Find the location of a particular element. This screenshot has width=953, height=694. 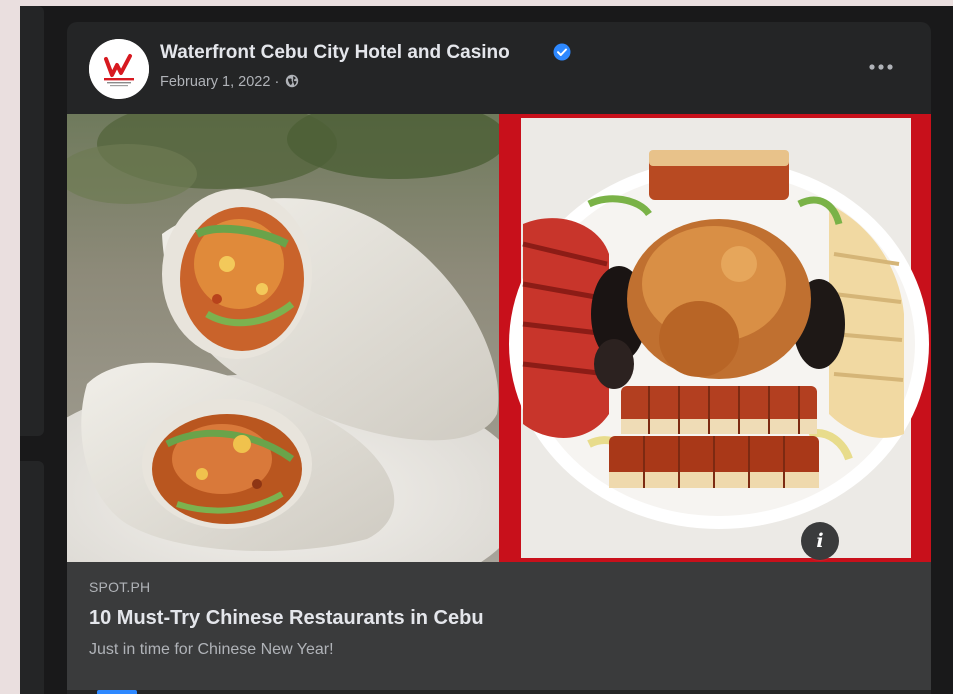

verified-badge-icon is located at coordinates (562, 52).